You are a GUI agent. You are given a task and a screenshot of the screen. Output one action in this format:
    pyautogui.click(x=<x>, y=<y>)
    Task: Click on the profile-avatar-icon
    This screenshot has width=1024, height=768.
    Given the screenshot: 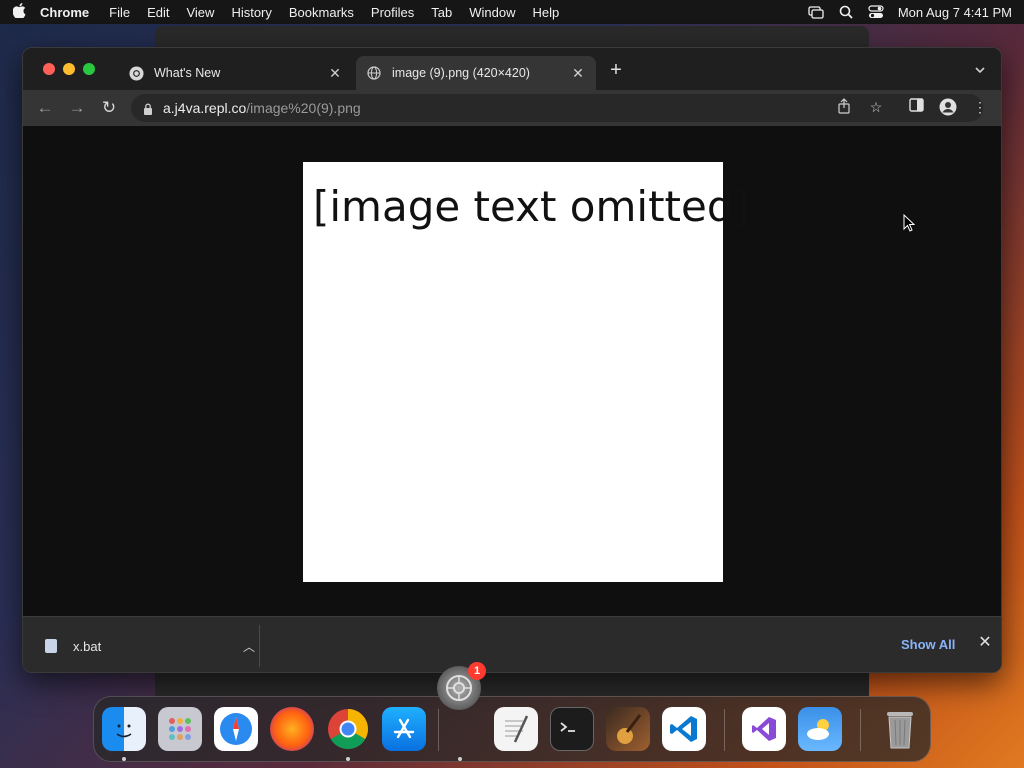 What is the action you would take?
    pyautogui.click(x=948, y=107)
    